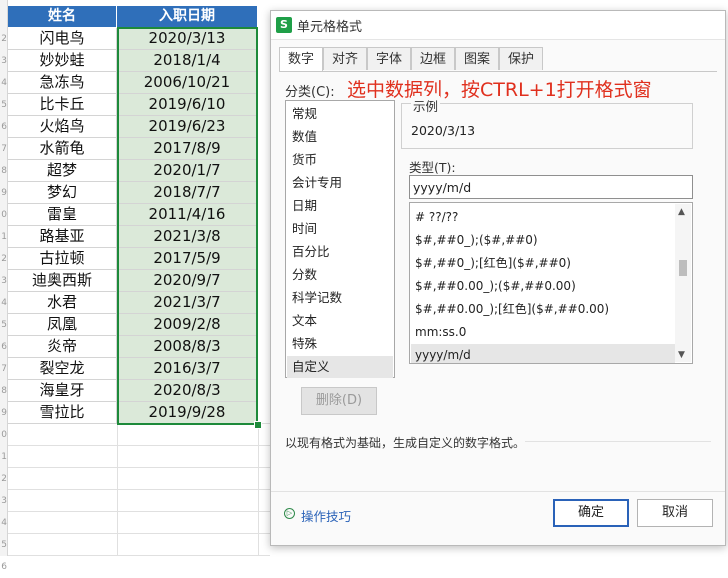  What do you see at coordinates (62, 303) in the screenshot?
I see `cell-name: 水君` at bounding box center [62, 303].